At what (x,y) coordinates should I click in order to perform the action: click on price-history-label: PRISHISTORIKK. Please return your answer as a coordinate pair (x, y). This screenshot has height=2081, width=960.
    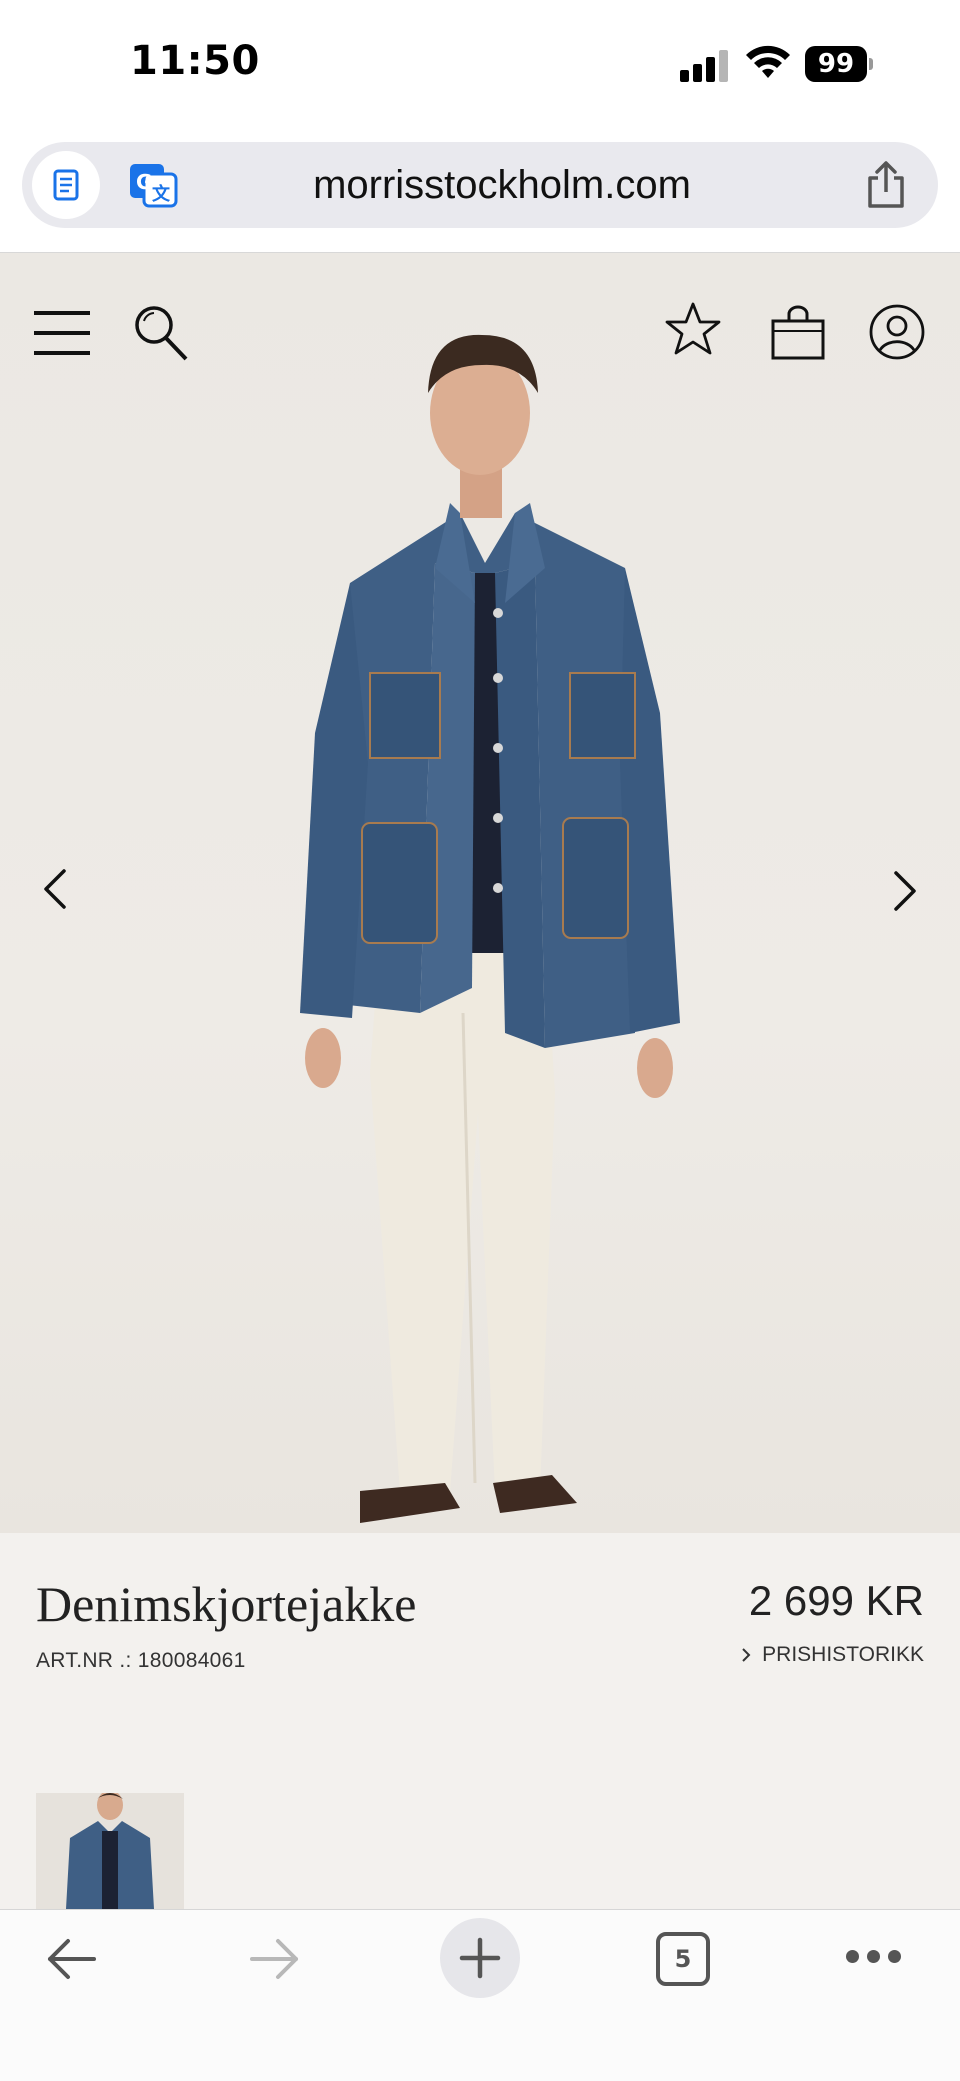
    Looking at the image, I should click on (843, 1654).